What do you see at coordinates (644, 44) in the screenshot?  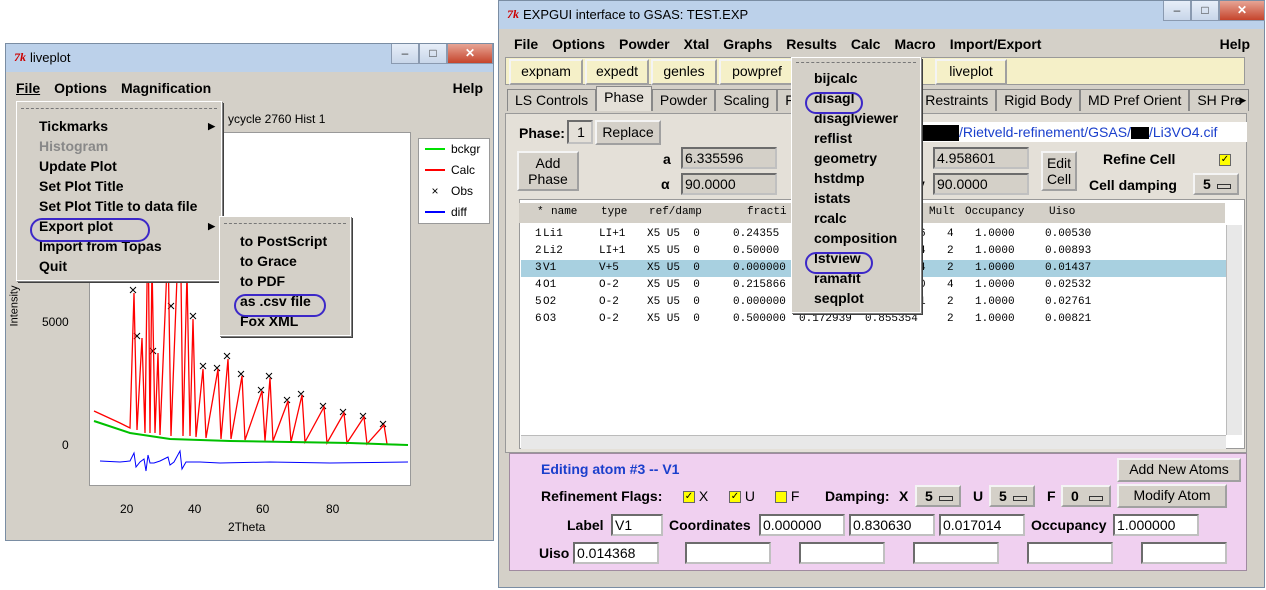 I see `menu-powder: Powder` at bounding box center [644, 44].